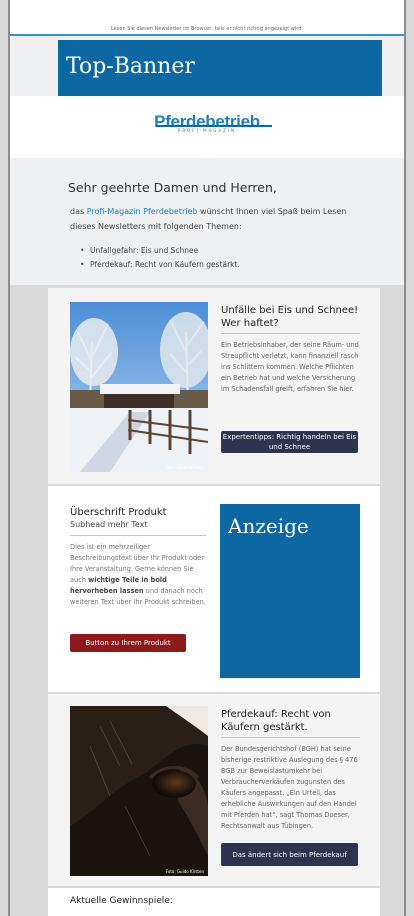 The image size is (414, 916). Describe the element at coordinates (142, 211) in the screenshot. I see `magazine-link: Profi-Magazin Pferdebetrieb` at that location.